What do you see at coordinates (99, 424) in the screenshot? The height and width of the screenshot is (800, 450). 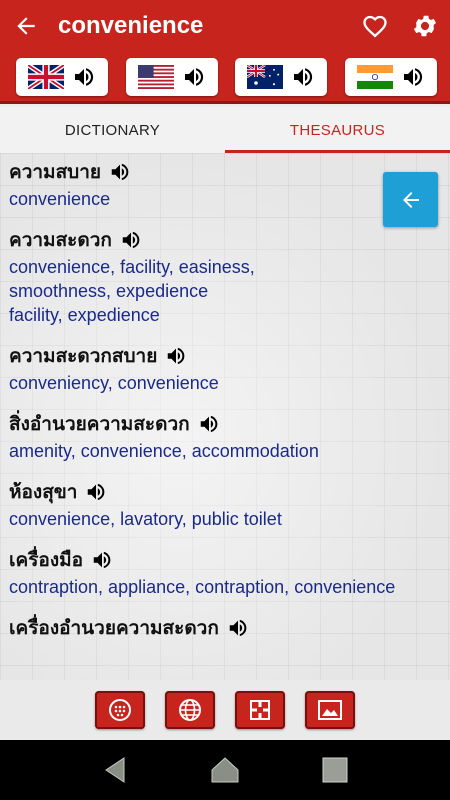 I see `entry-headword: สิ่งอำนวยความสะดวก` at bounding box center [99, 424].